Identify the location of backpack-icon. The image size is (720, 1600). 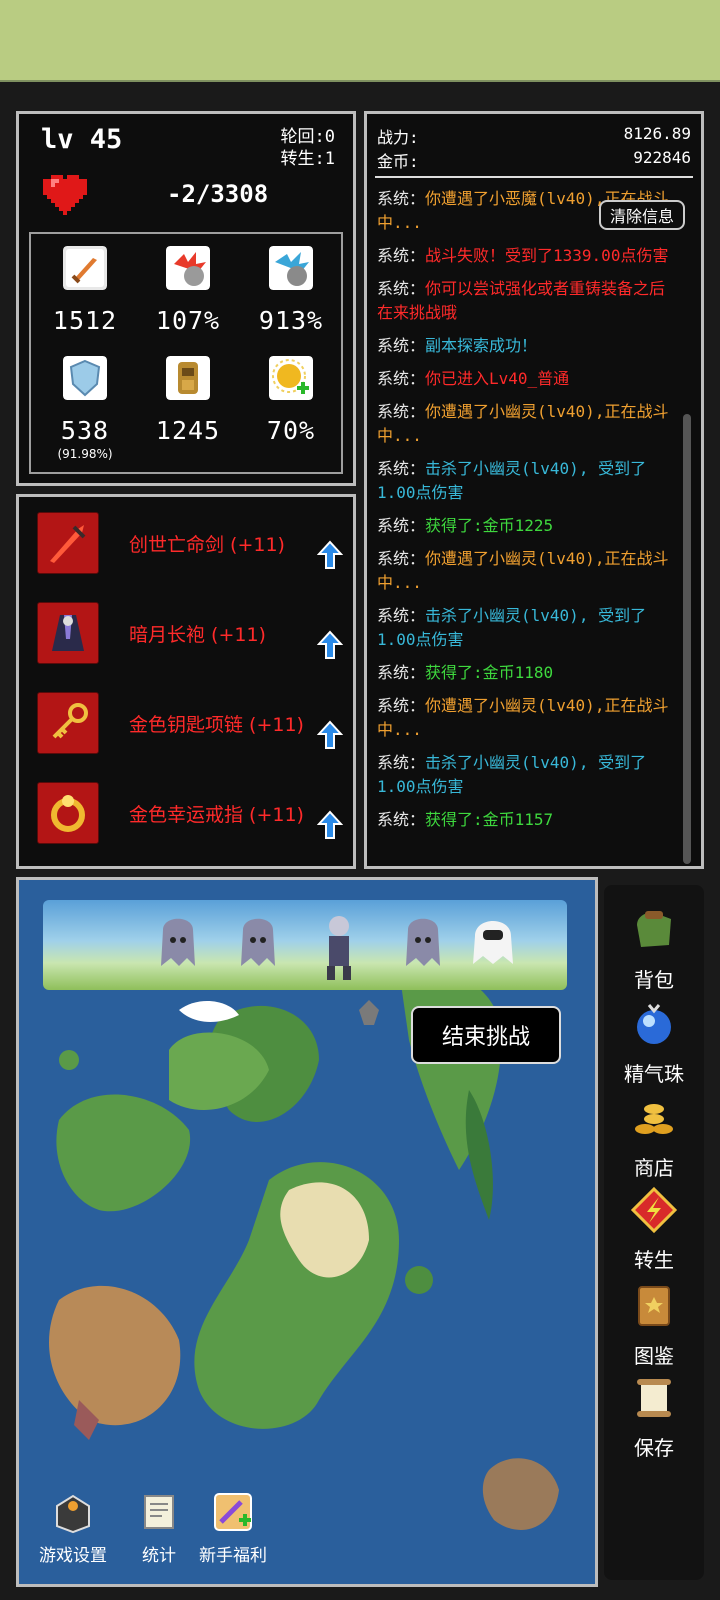
(654, 929).